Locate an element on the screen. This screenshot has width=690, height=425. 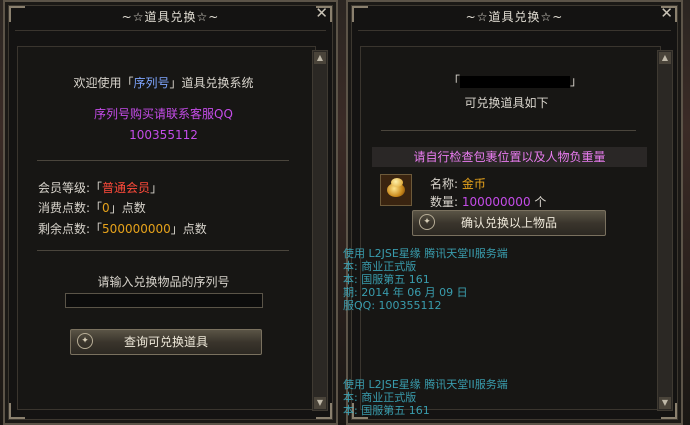
redacted-serial is located at coordinates (515, 81).